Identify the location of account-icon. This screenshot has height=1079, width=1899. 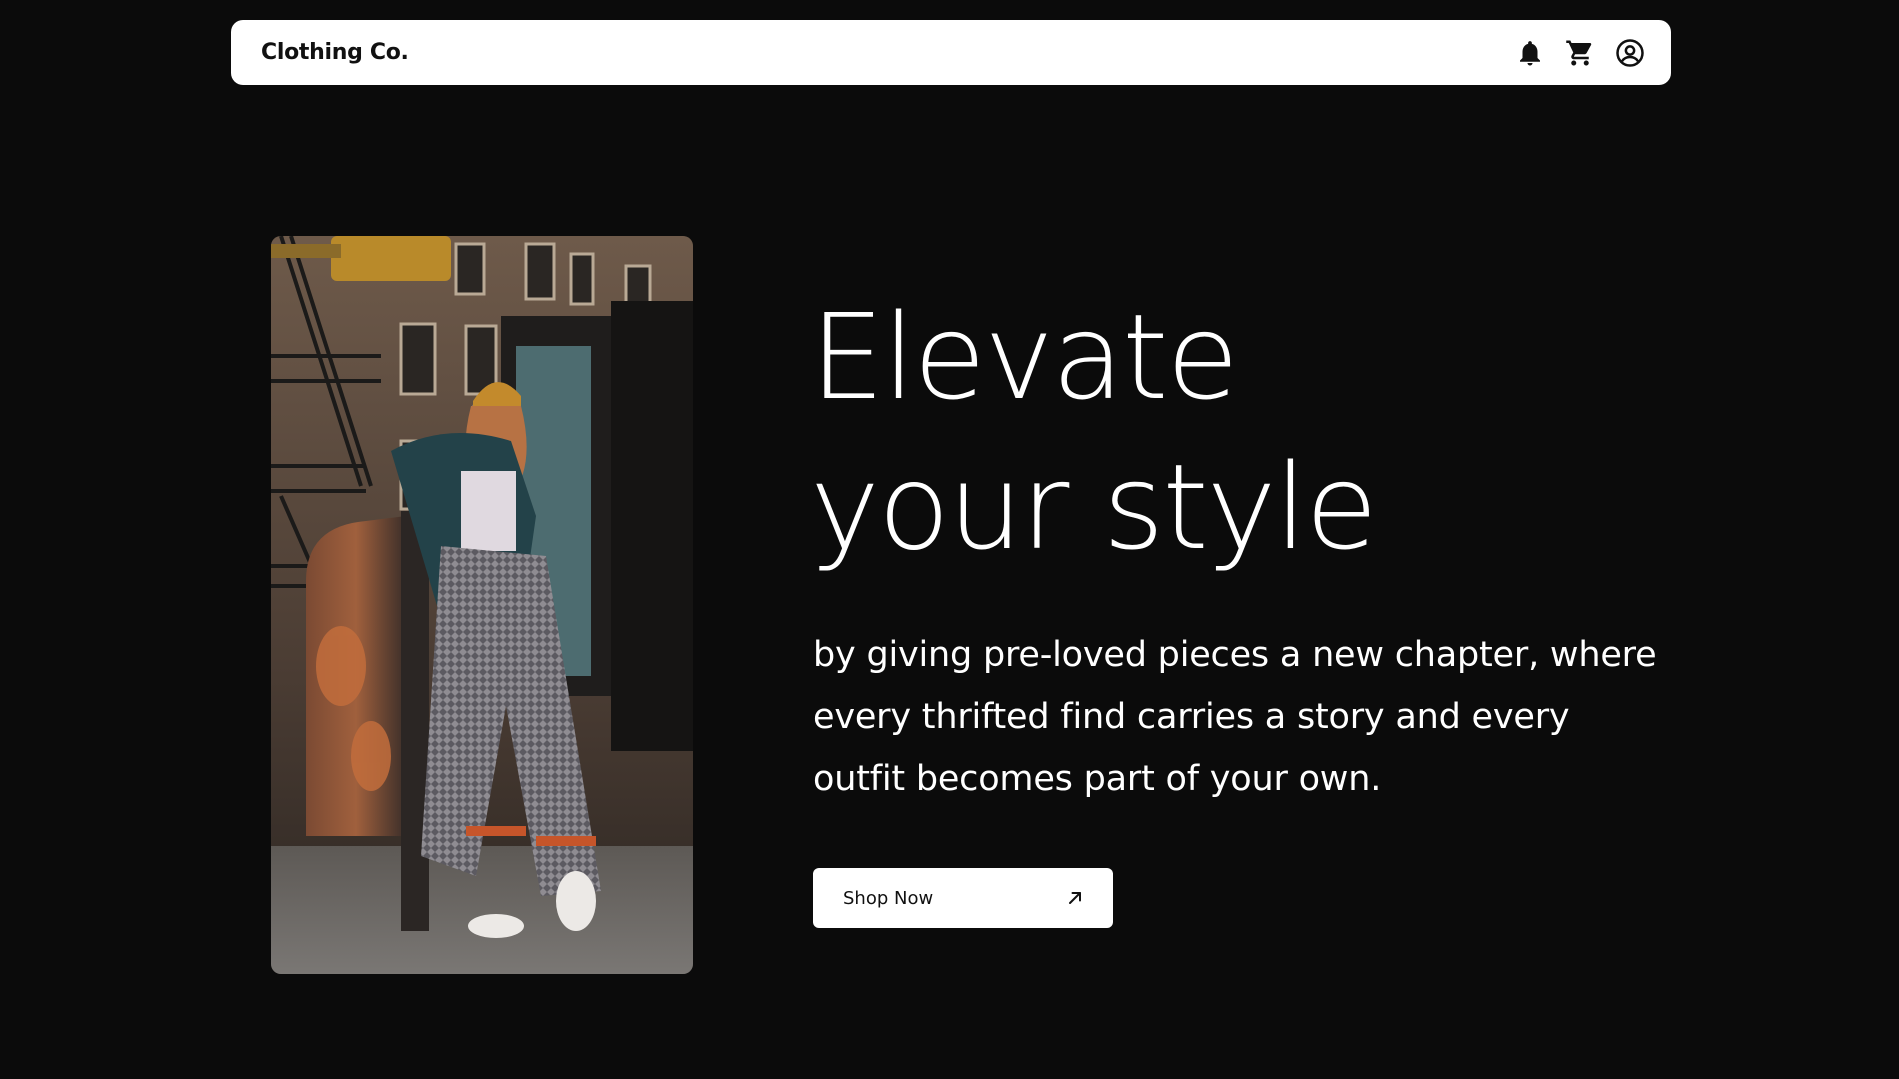
(1630, 53).